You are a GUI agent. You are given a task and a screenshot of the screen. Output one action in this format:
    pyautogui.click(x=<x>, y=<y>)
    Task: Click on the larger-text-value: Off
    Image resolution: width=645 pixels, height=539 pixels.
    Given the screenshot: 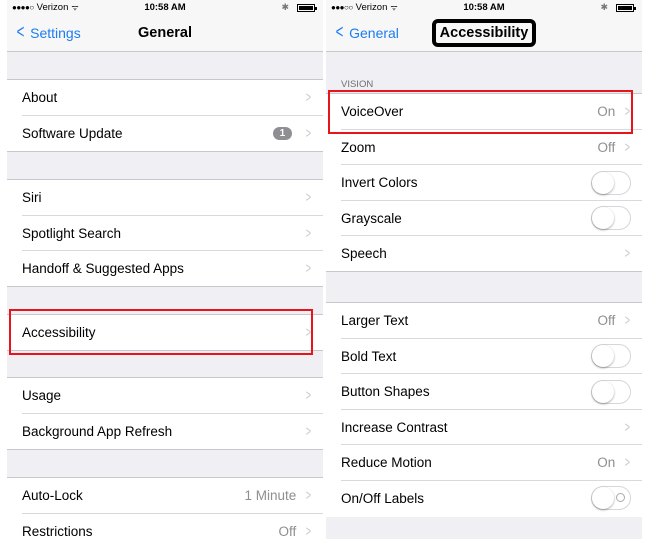 What is the action you would take?
    pyautogui.click(x=606, y=321)
    